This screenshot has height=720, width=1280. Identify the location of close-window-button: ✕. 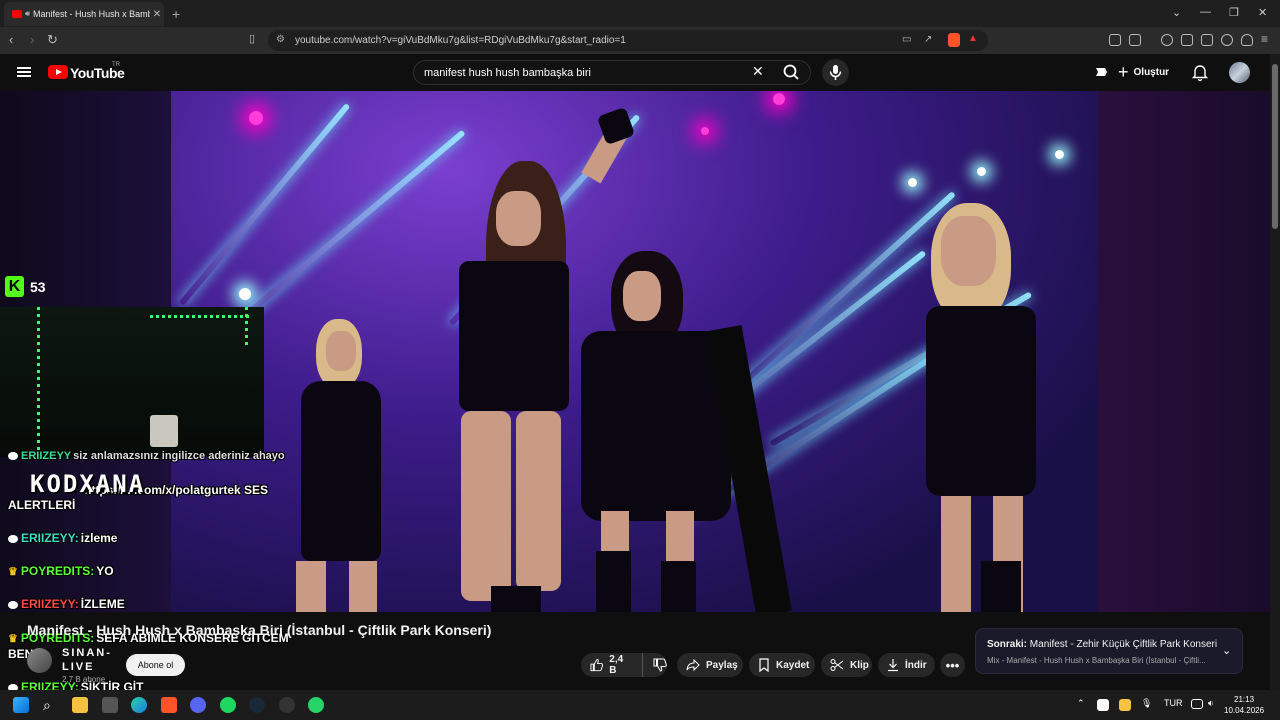
(1262, 12).